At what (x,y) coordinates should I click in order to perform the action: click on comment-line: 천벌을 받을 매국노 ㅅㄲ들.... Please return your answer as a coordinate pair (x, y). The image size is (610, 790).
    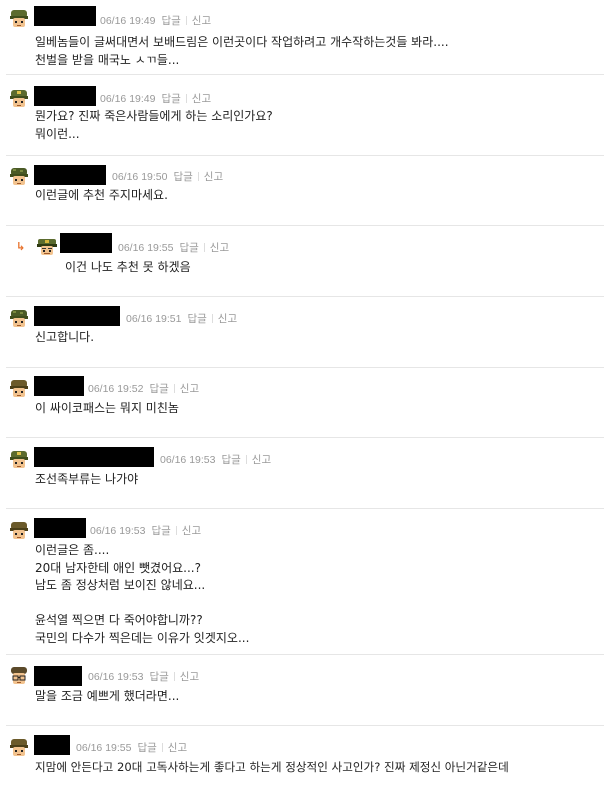
    Looking at the image, I should click on (107, 59).